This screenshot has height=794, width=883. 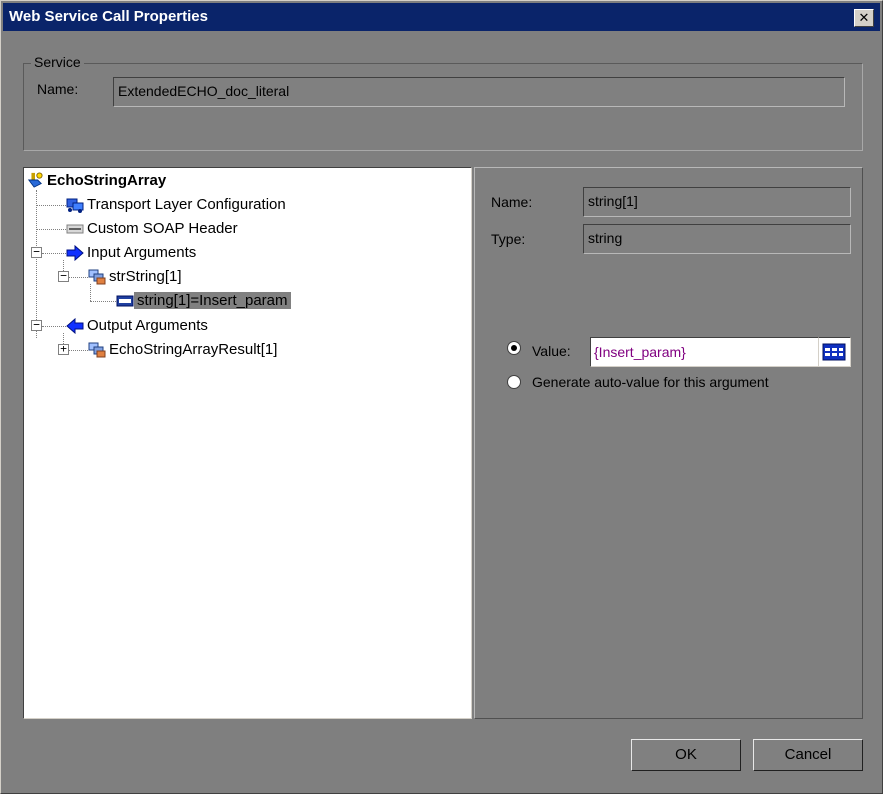 I want to click on parameter-list-button, so click(x=835, y=352).